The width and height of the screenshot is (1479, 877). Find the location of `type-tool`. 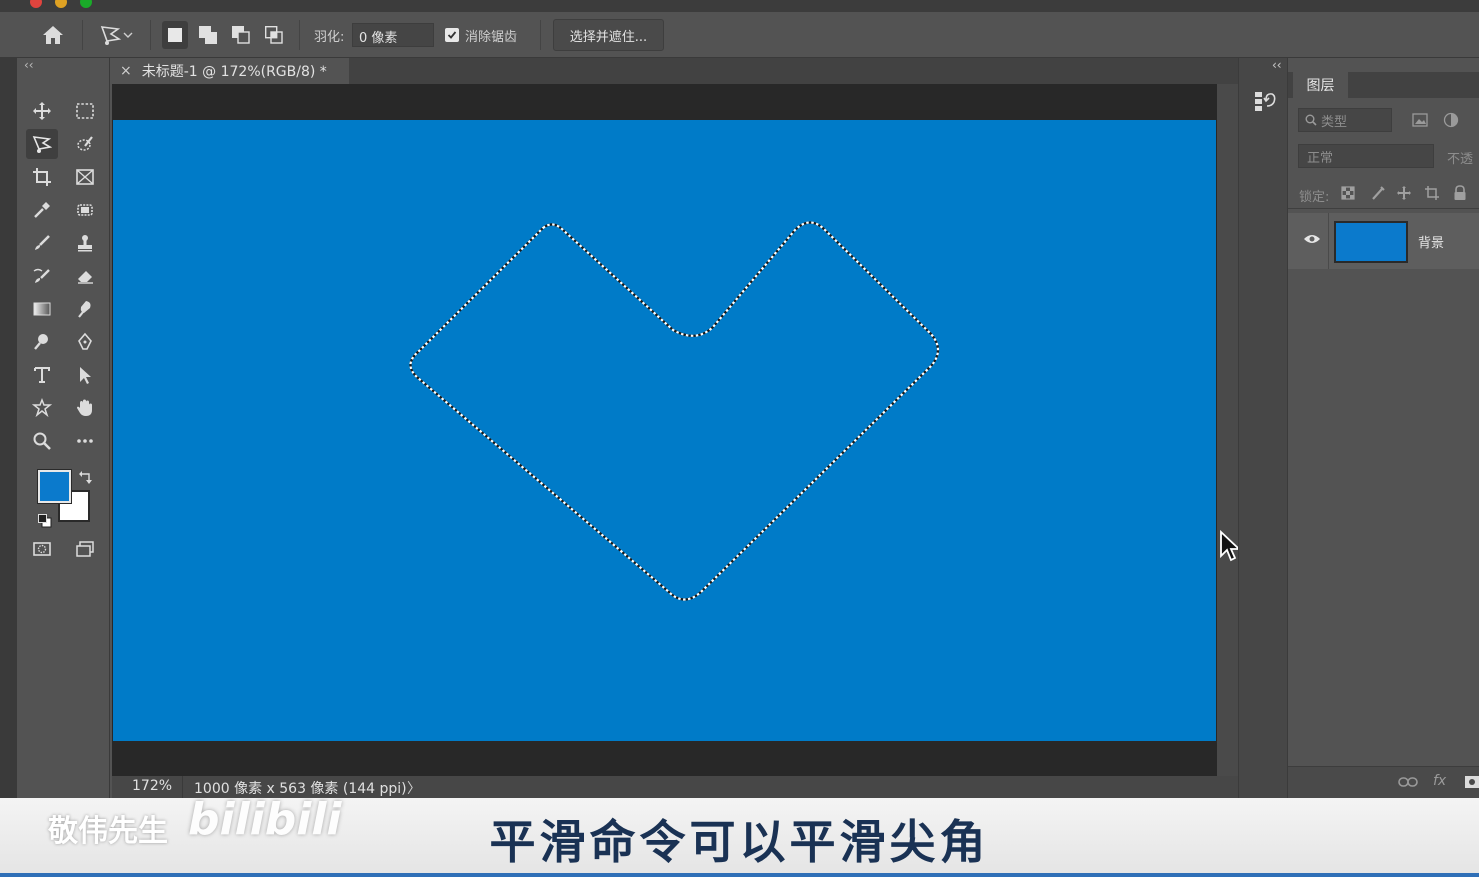

type-tool is located at coordinates (42, 375).